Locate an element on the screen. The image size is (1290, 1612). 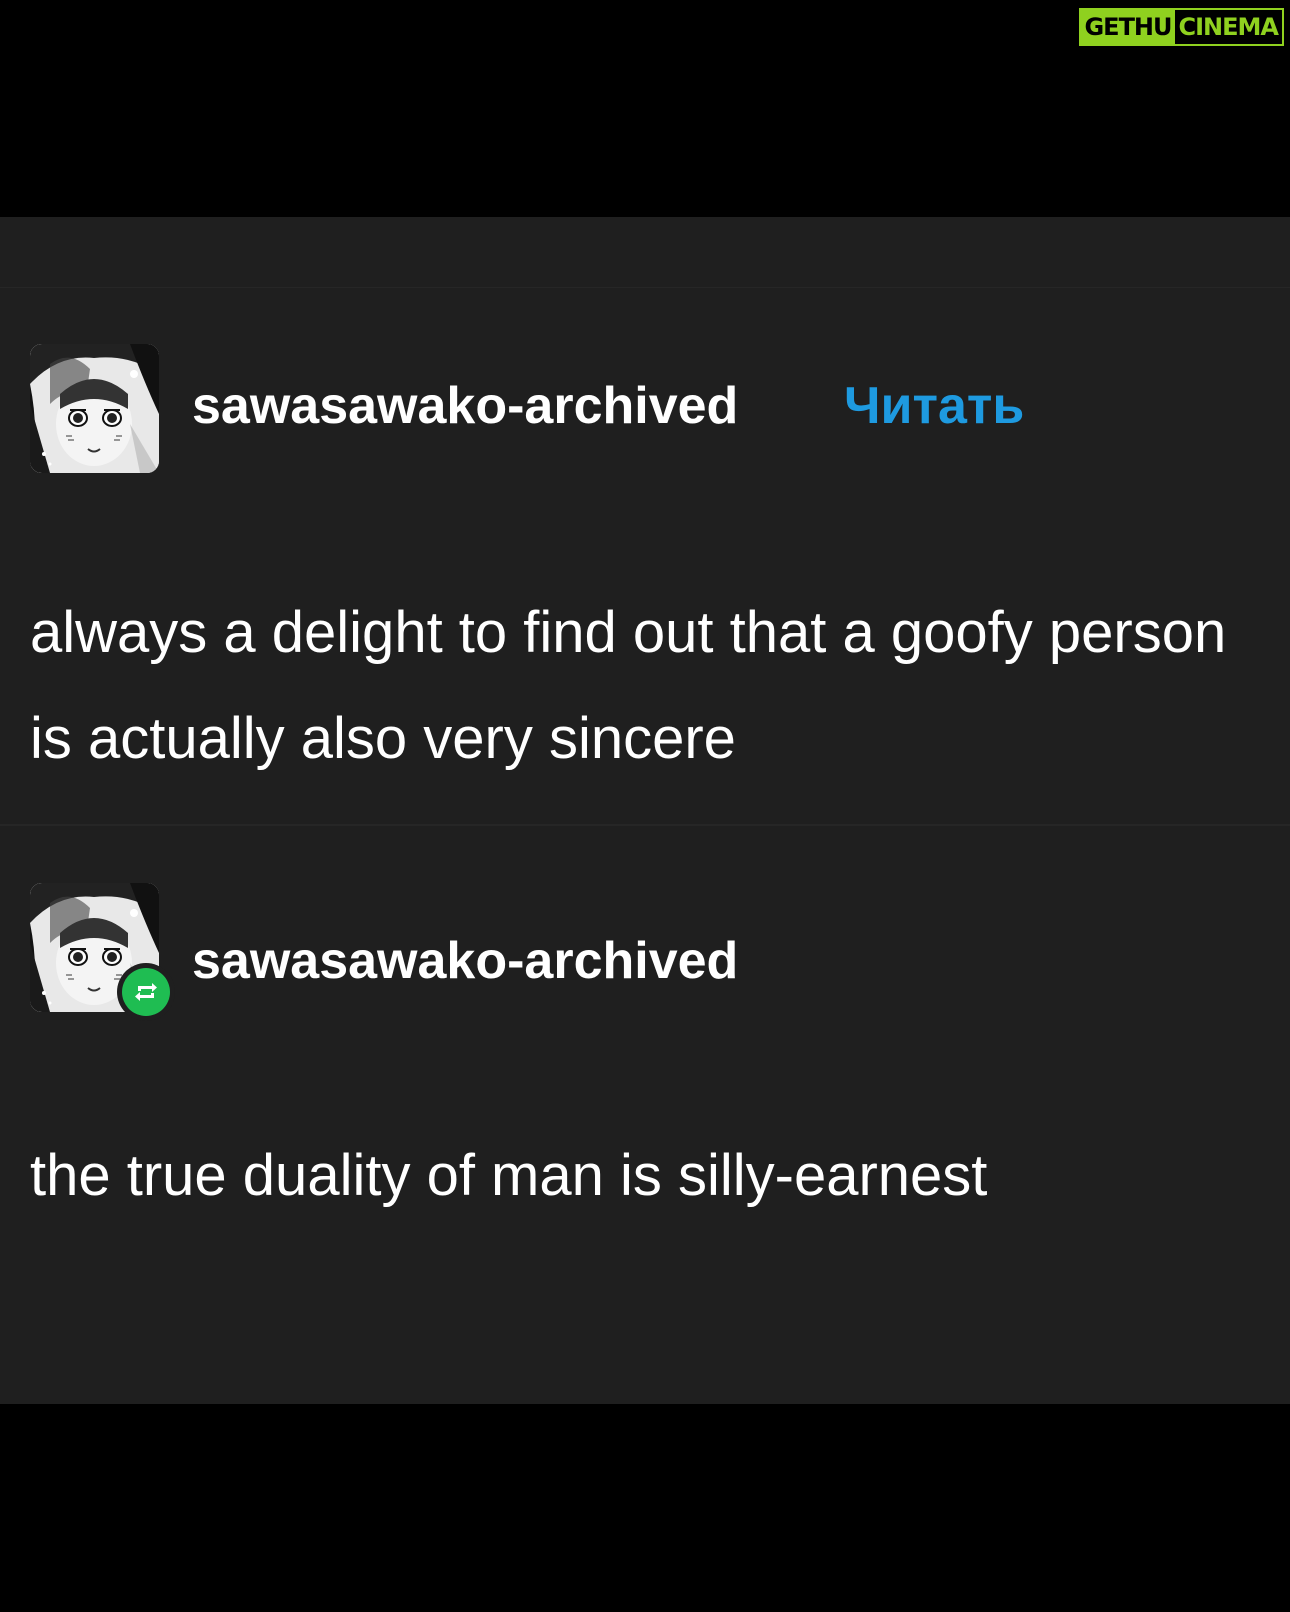
reblog-icon is located at coordinates (146, 992).